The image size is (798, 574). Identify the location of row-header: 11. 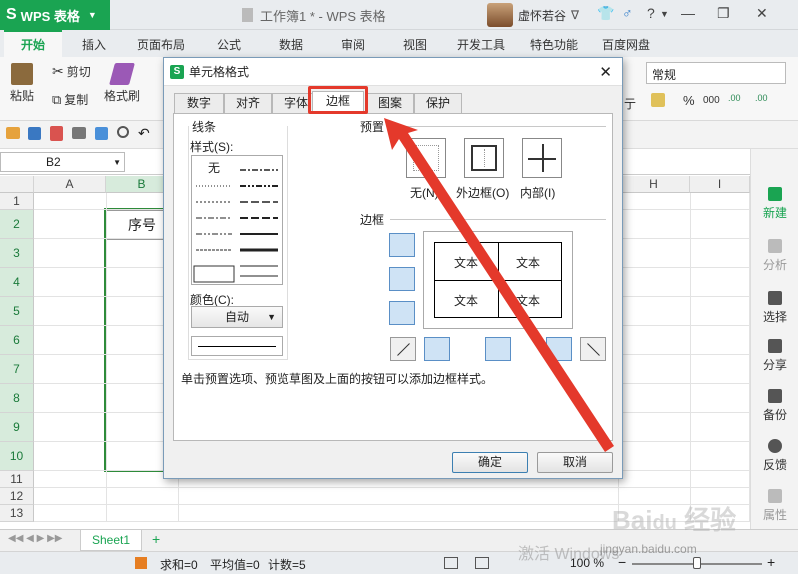
(17, 479).